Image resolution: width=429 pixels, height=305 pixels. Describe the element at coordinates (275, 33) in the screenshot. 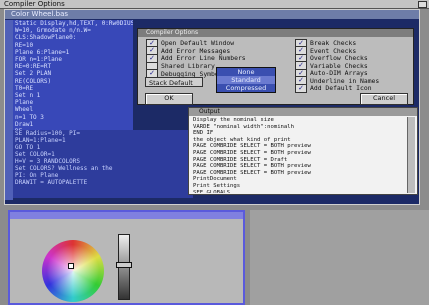

I see `dialog-title: Compiler Options` at that location.